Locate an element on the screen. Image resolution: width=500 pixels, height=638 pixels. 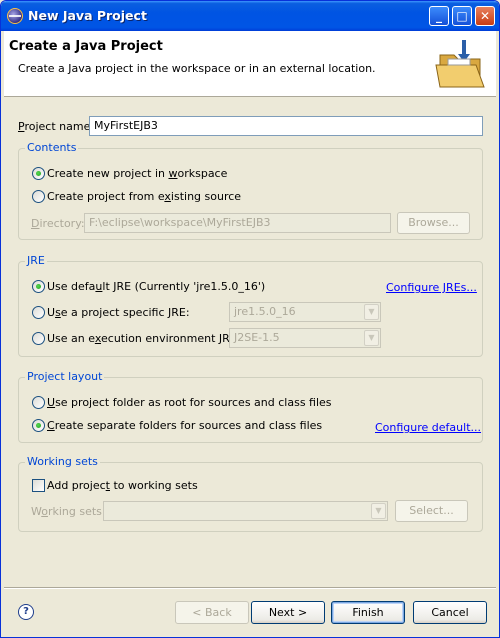
project-layout-group-title: Project layout is located at coordinates (65, 376).